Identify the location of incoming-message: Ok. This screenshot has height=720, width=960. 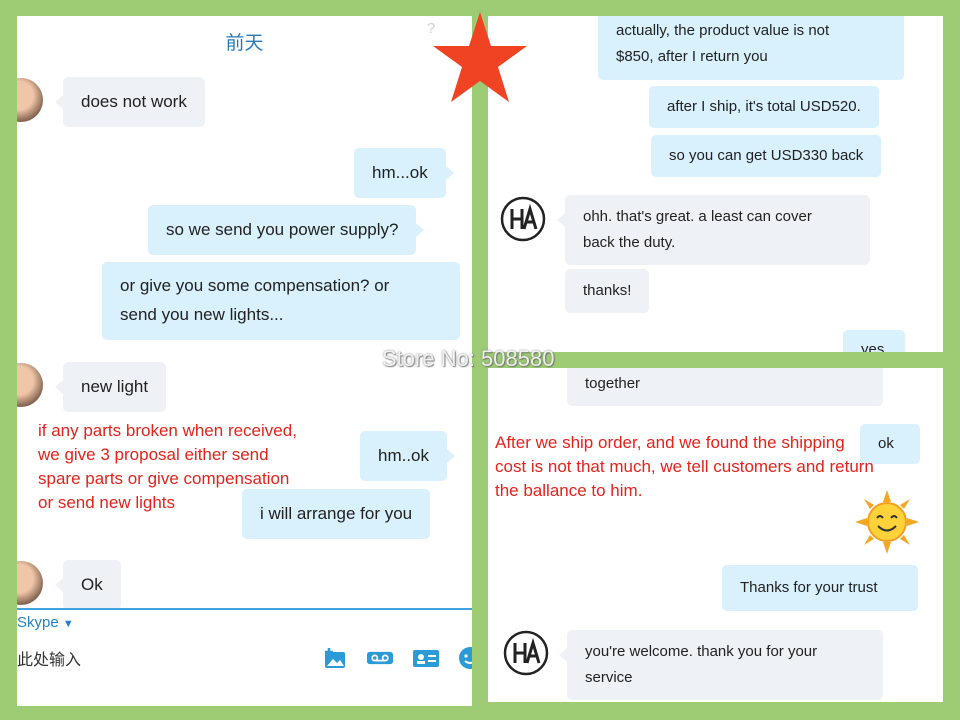
(88, 585).